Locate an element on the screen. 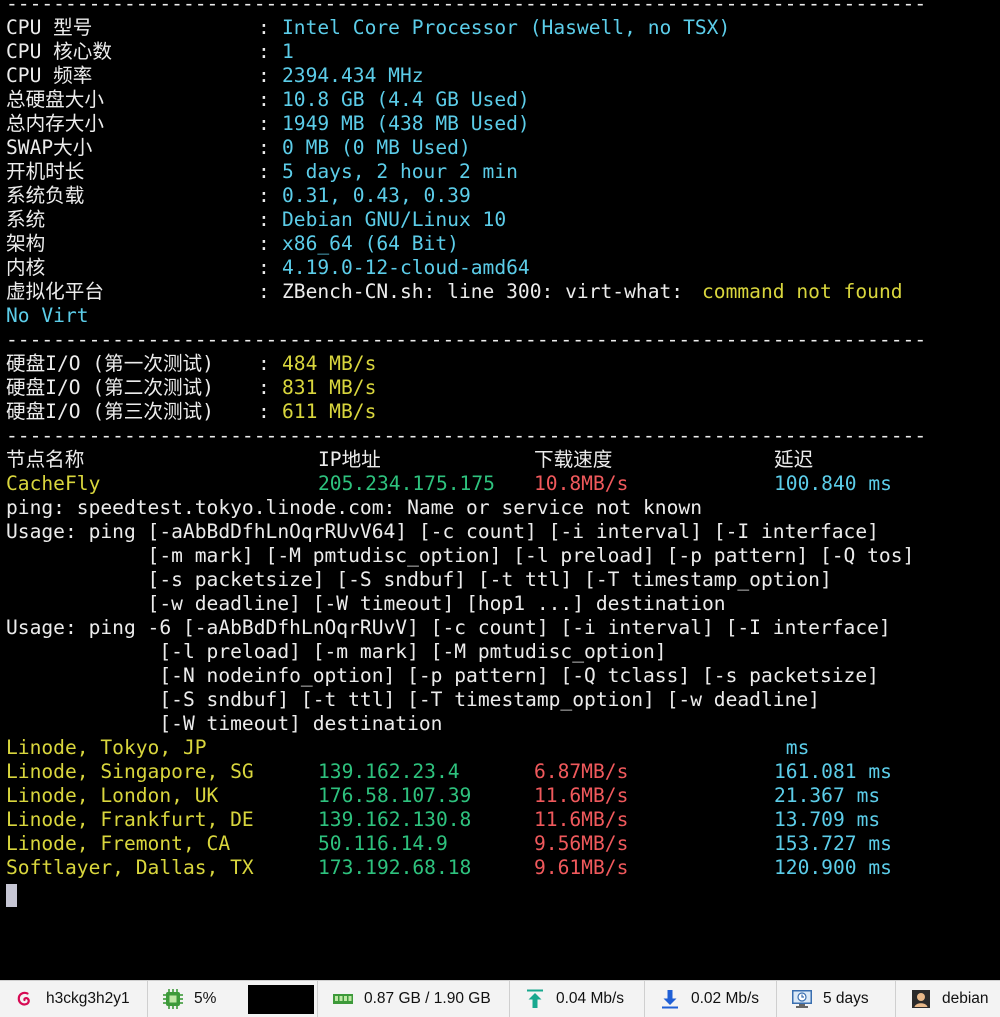  debian-swirl-icon is located at coordinates (25, 999).